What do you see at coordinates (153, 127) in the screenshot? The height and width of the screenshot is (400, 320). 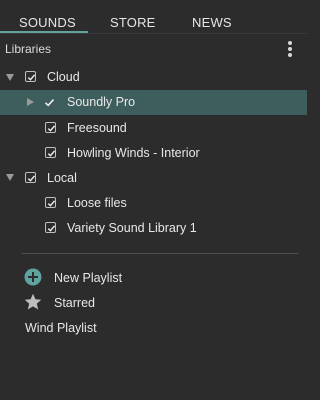 I see `library-item-freesound: Freesound` at bounding box center [153, 127].